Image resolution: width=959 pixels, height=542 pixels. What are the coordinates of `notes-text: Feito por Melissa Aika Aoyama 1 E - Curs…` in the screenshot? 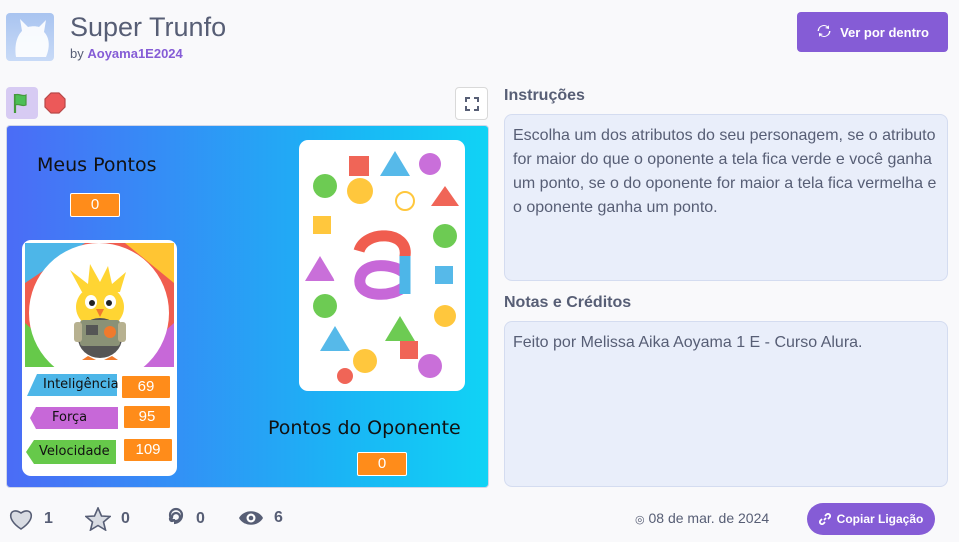 It's located at (726, 404).